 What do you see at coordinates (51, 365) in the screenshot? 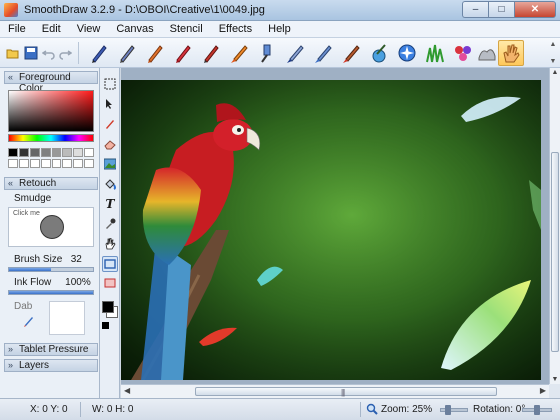
I see `layers-header: » Layers` at bounding box center [51, 365].